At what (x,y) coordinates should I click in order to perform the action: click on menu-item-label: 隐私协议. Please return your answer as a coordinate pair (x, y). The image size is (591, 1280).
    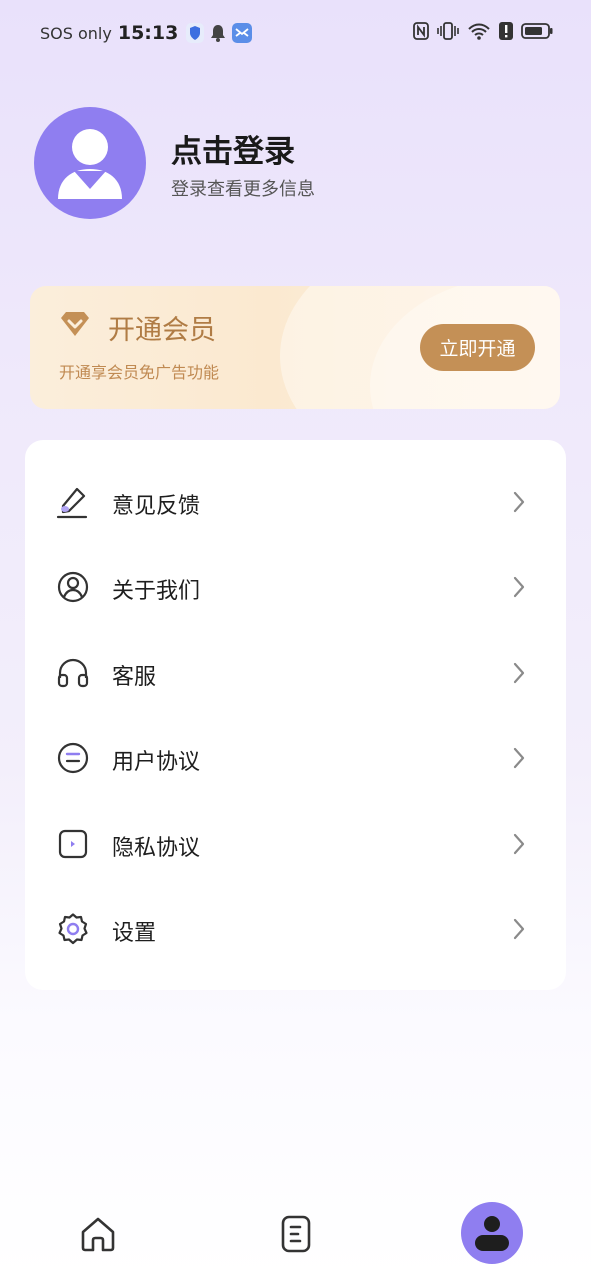
    Looking at the image, I should click on (156, 848).